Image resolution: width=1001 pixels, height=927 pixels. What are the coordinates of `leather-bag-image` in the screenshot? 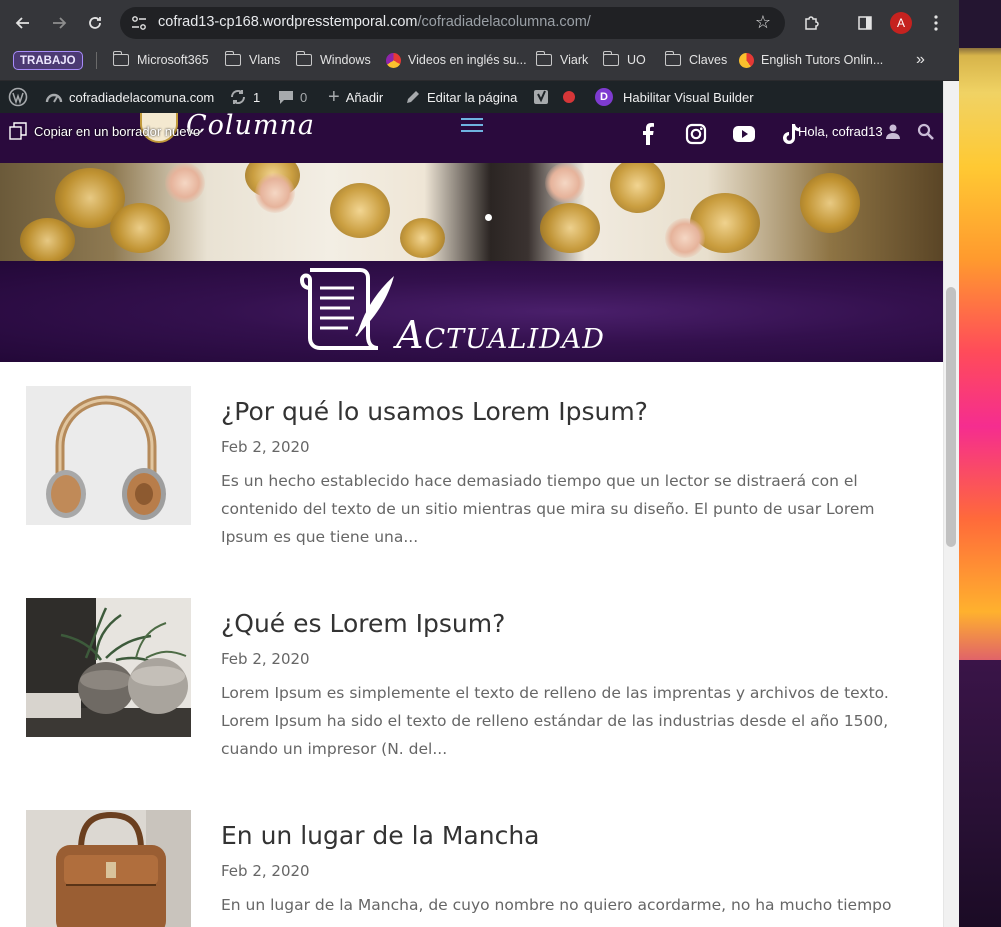 It's located at (108, 868).